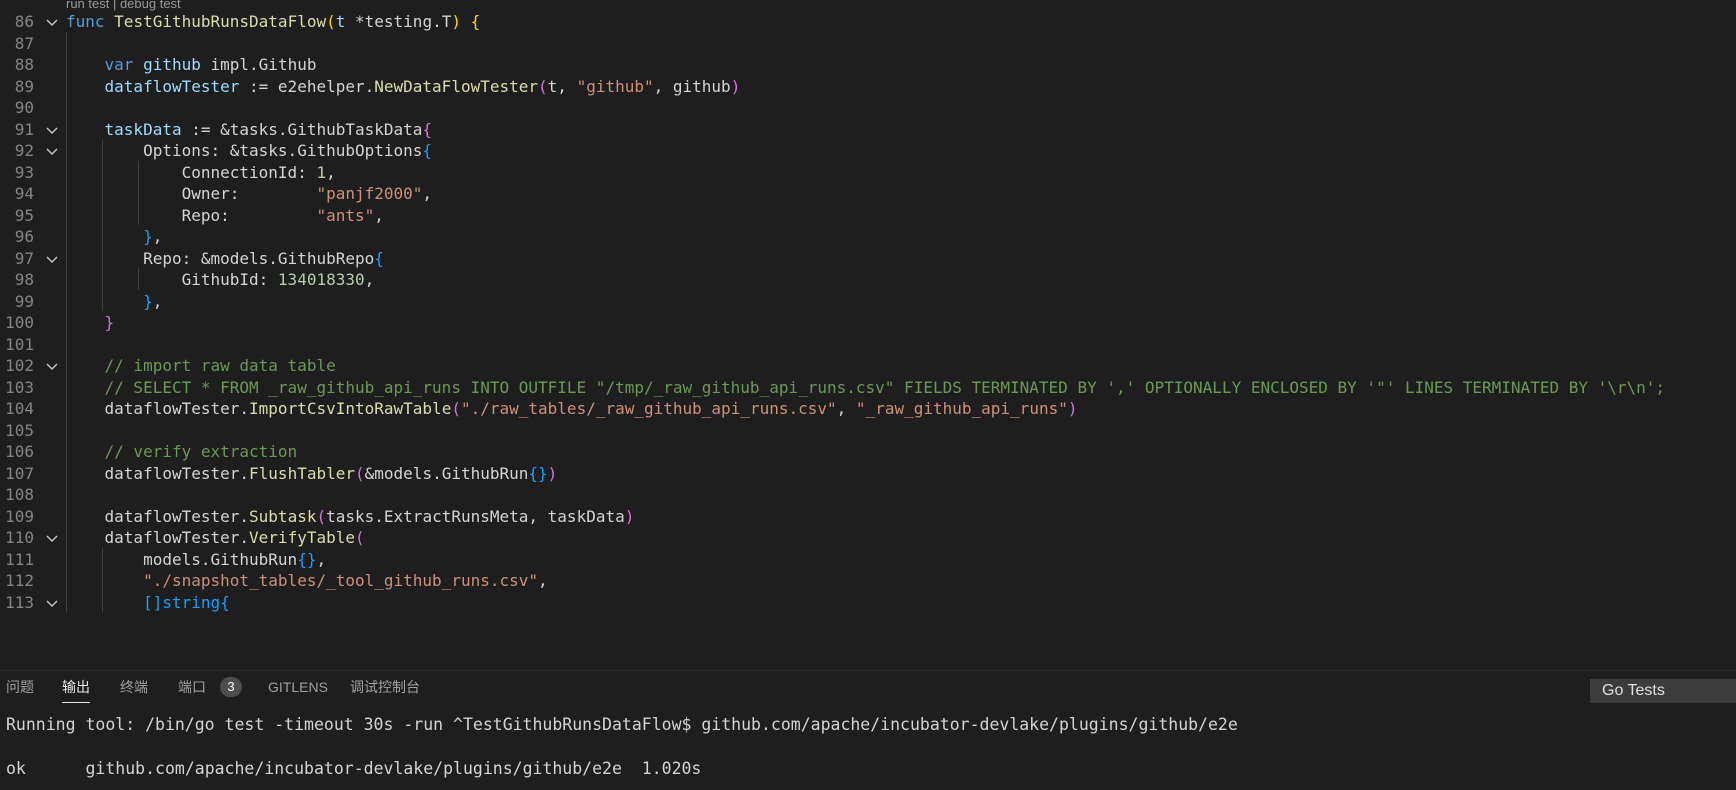 The image size is (1736, 790). I want to click on line-number: 107, so click(19, 473).